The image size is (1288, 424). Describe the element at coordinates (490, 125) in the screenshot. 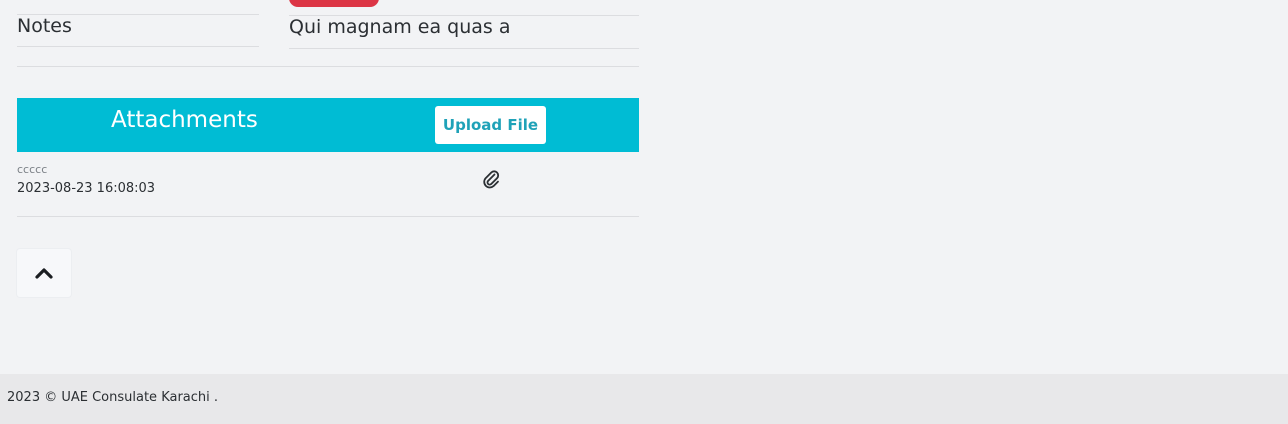

I see `upload-file-button: Upload File` at that location.